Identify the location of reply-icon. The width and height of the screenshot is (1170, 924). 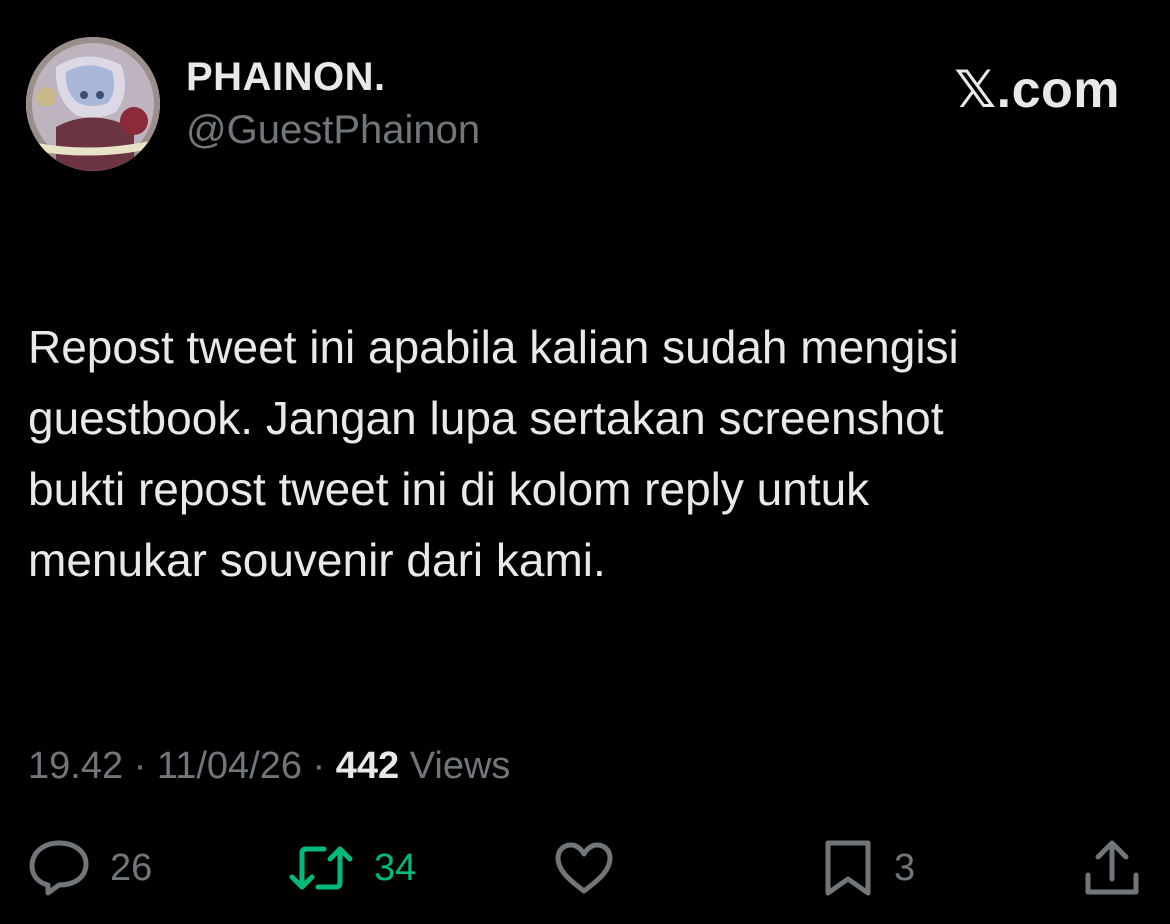
(59, 868).